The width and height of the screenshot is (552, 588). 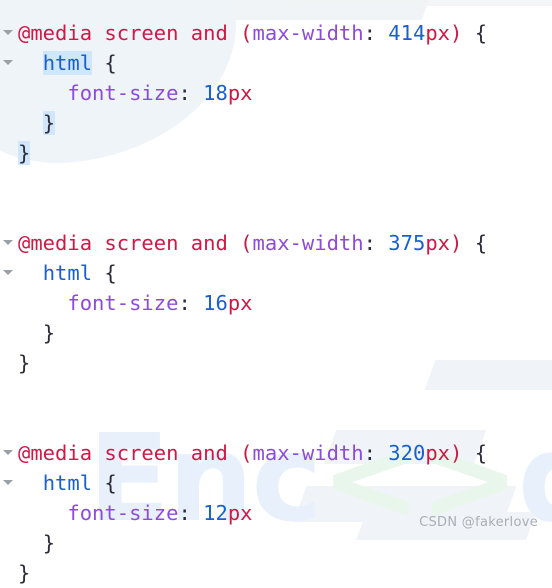 I want to click on token-number: 375, so click(x=407, y=243).